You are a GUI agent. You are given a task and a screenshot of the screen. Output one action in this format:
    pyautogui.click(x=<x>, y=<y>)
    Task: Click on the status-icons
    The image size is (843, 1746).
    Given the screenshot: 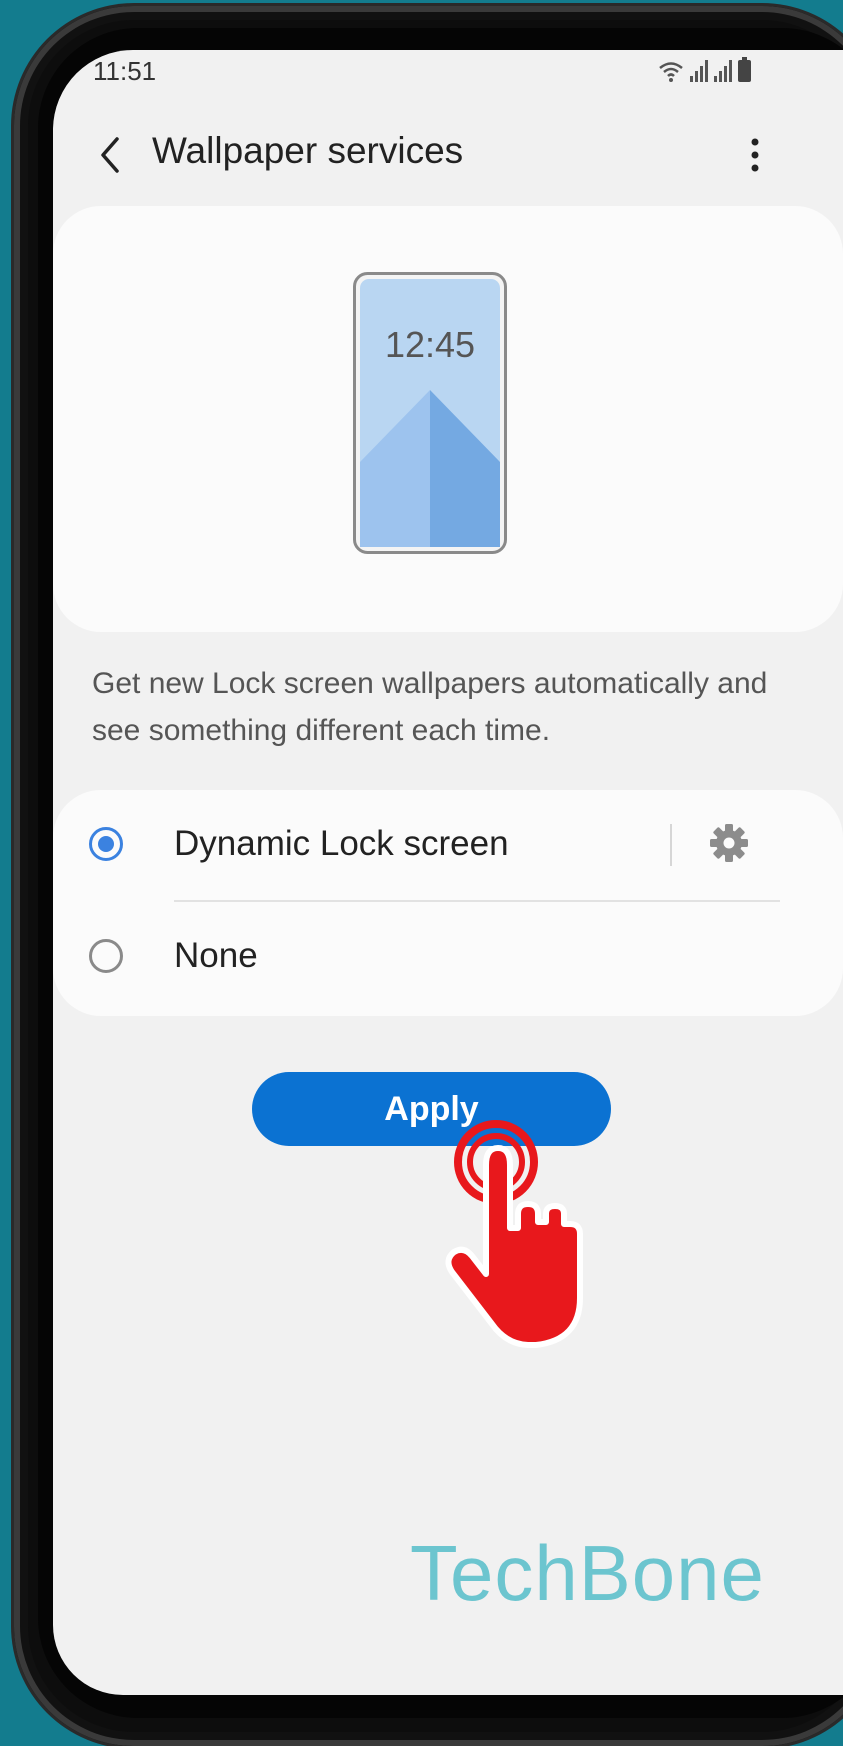 What is the action you would take?
    pyautogui.click(x=704, y=69)
    